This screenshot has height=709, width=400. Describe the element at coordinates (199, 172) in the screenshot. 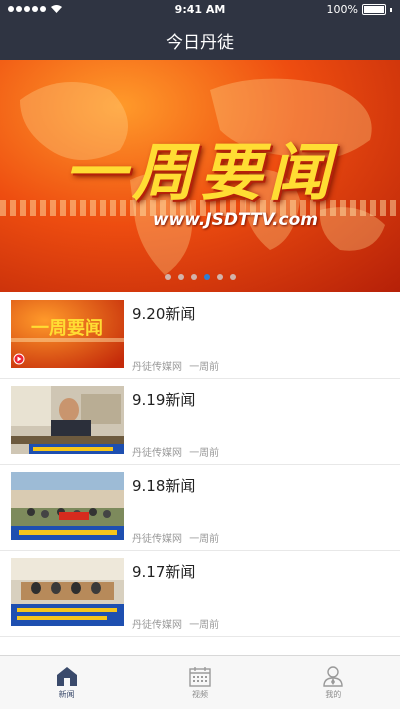

I see `banner-headline: 一周要闻` at that location.